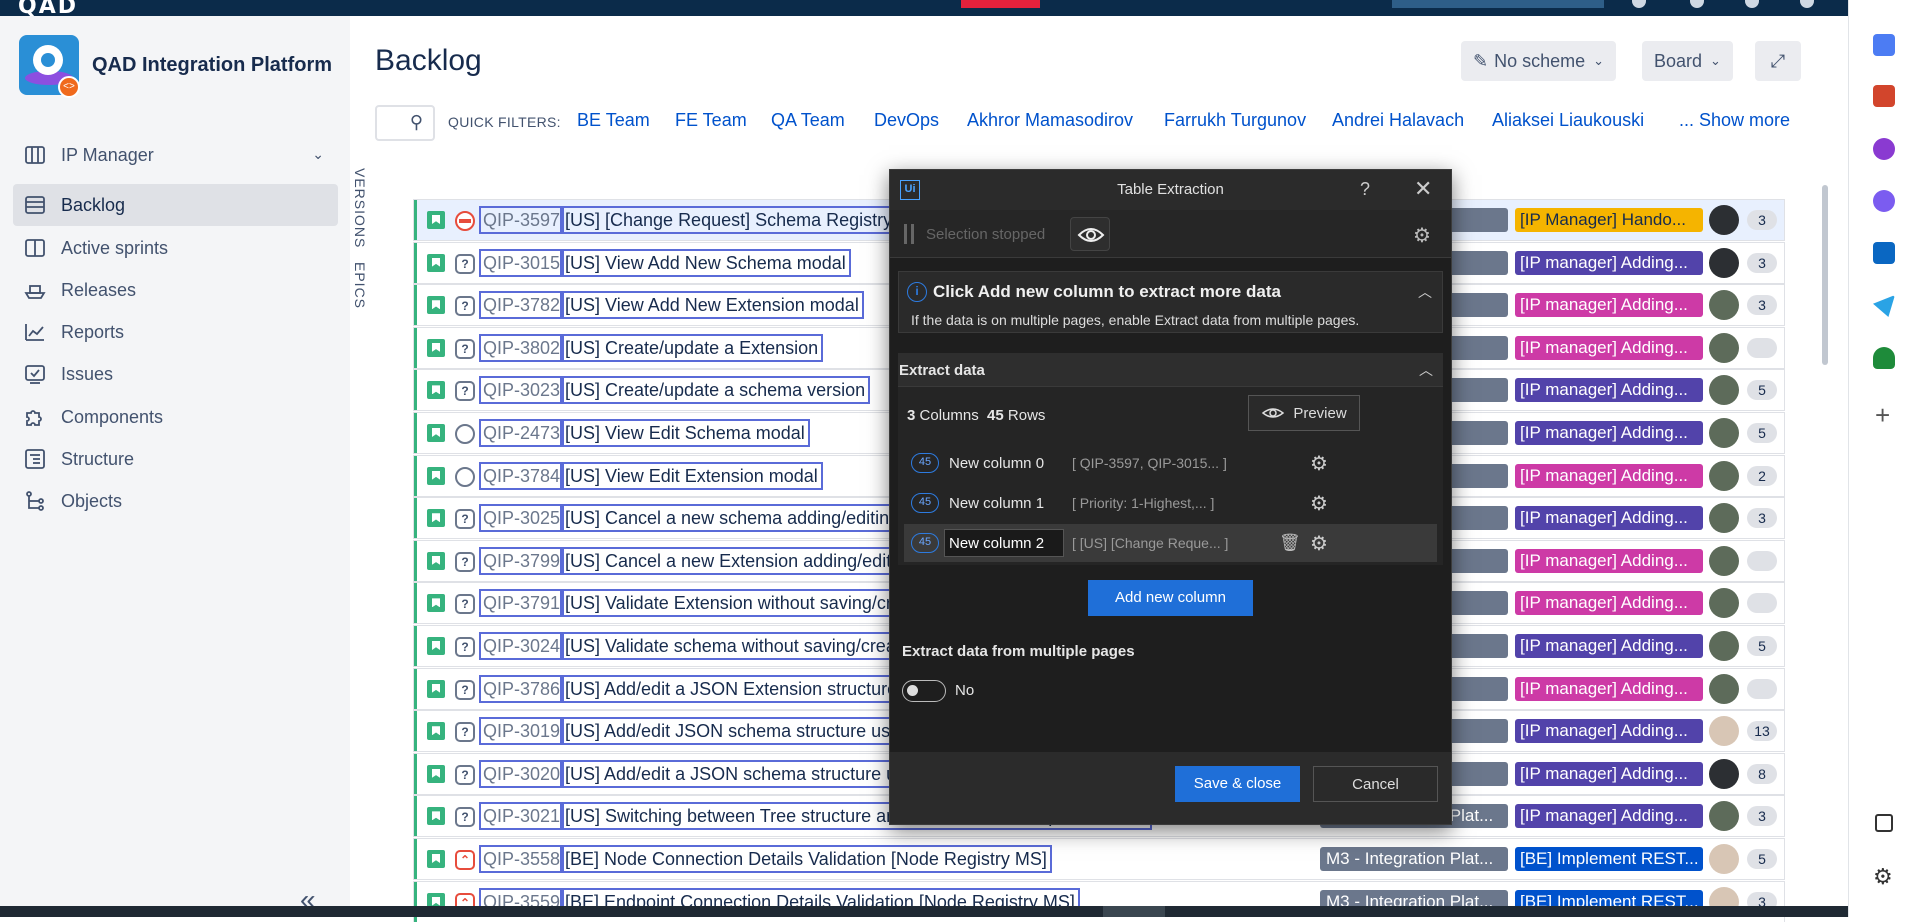 The image size is (1920, 922). I want to click on save-and-close-button: Save & close, so click(1237, 784).